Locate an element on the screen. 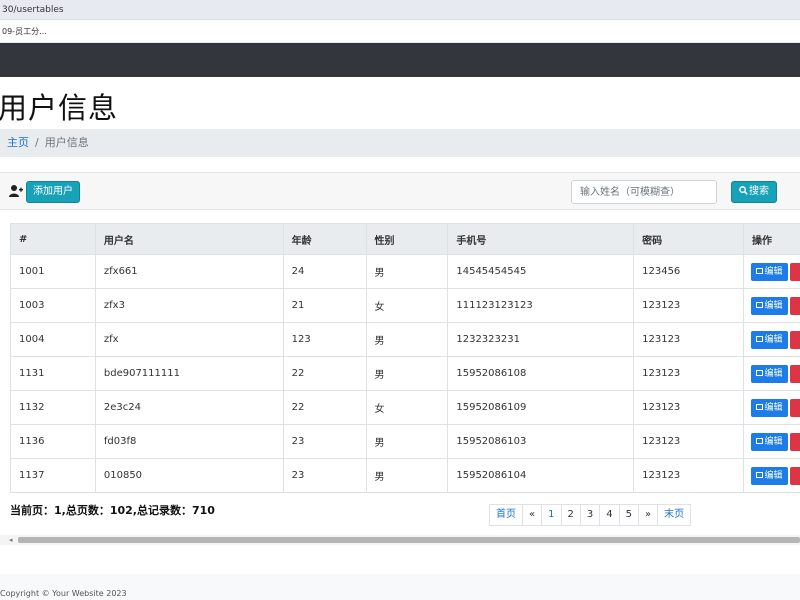  column-header-phone: 手机号 is located at coordinates (541, 239).